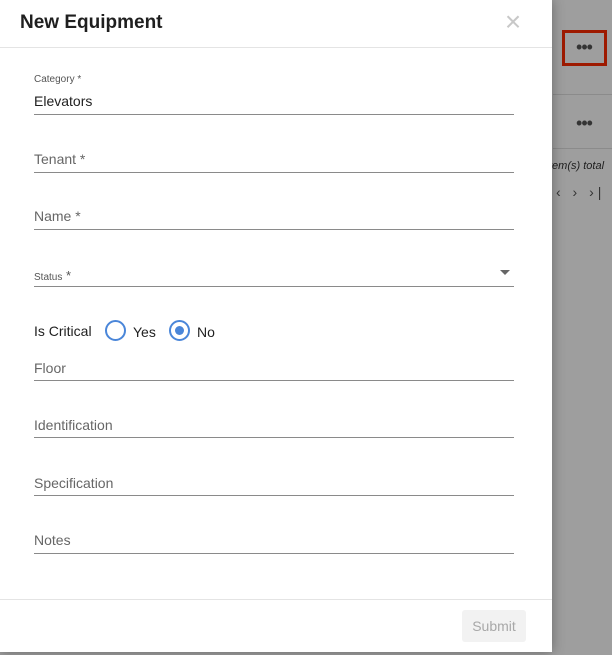  I want to click on identification-field: Identification, so click(274, 422).